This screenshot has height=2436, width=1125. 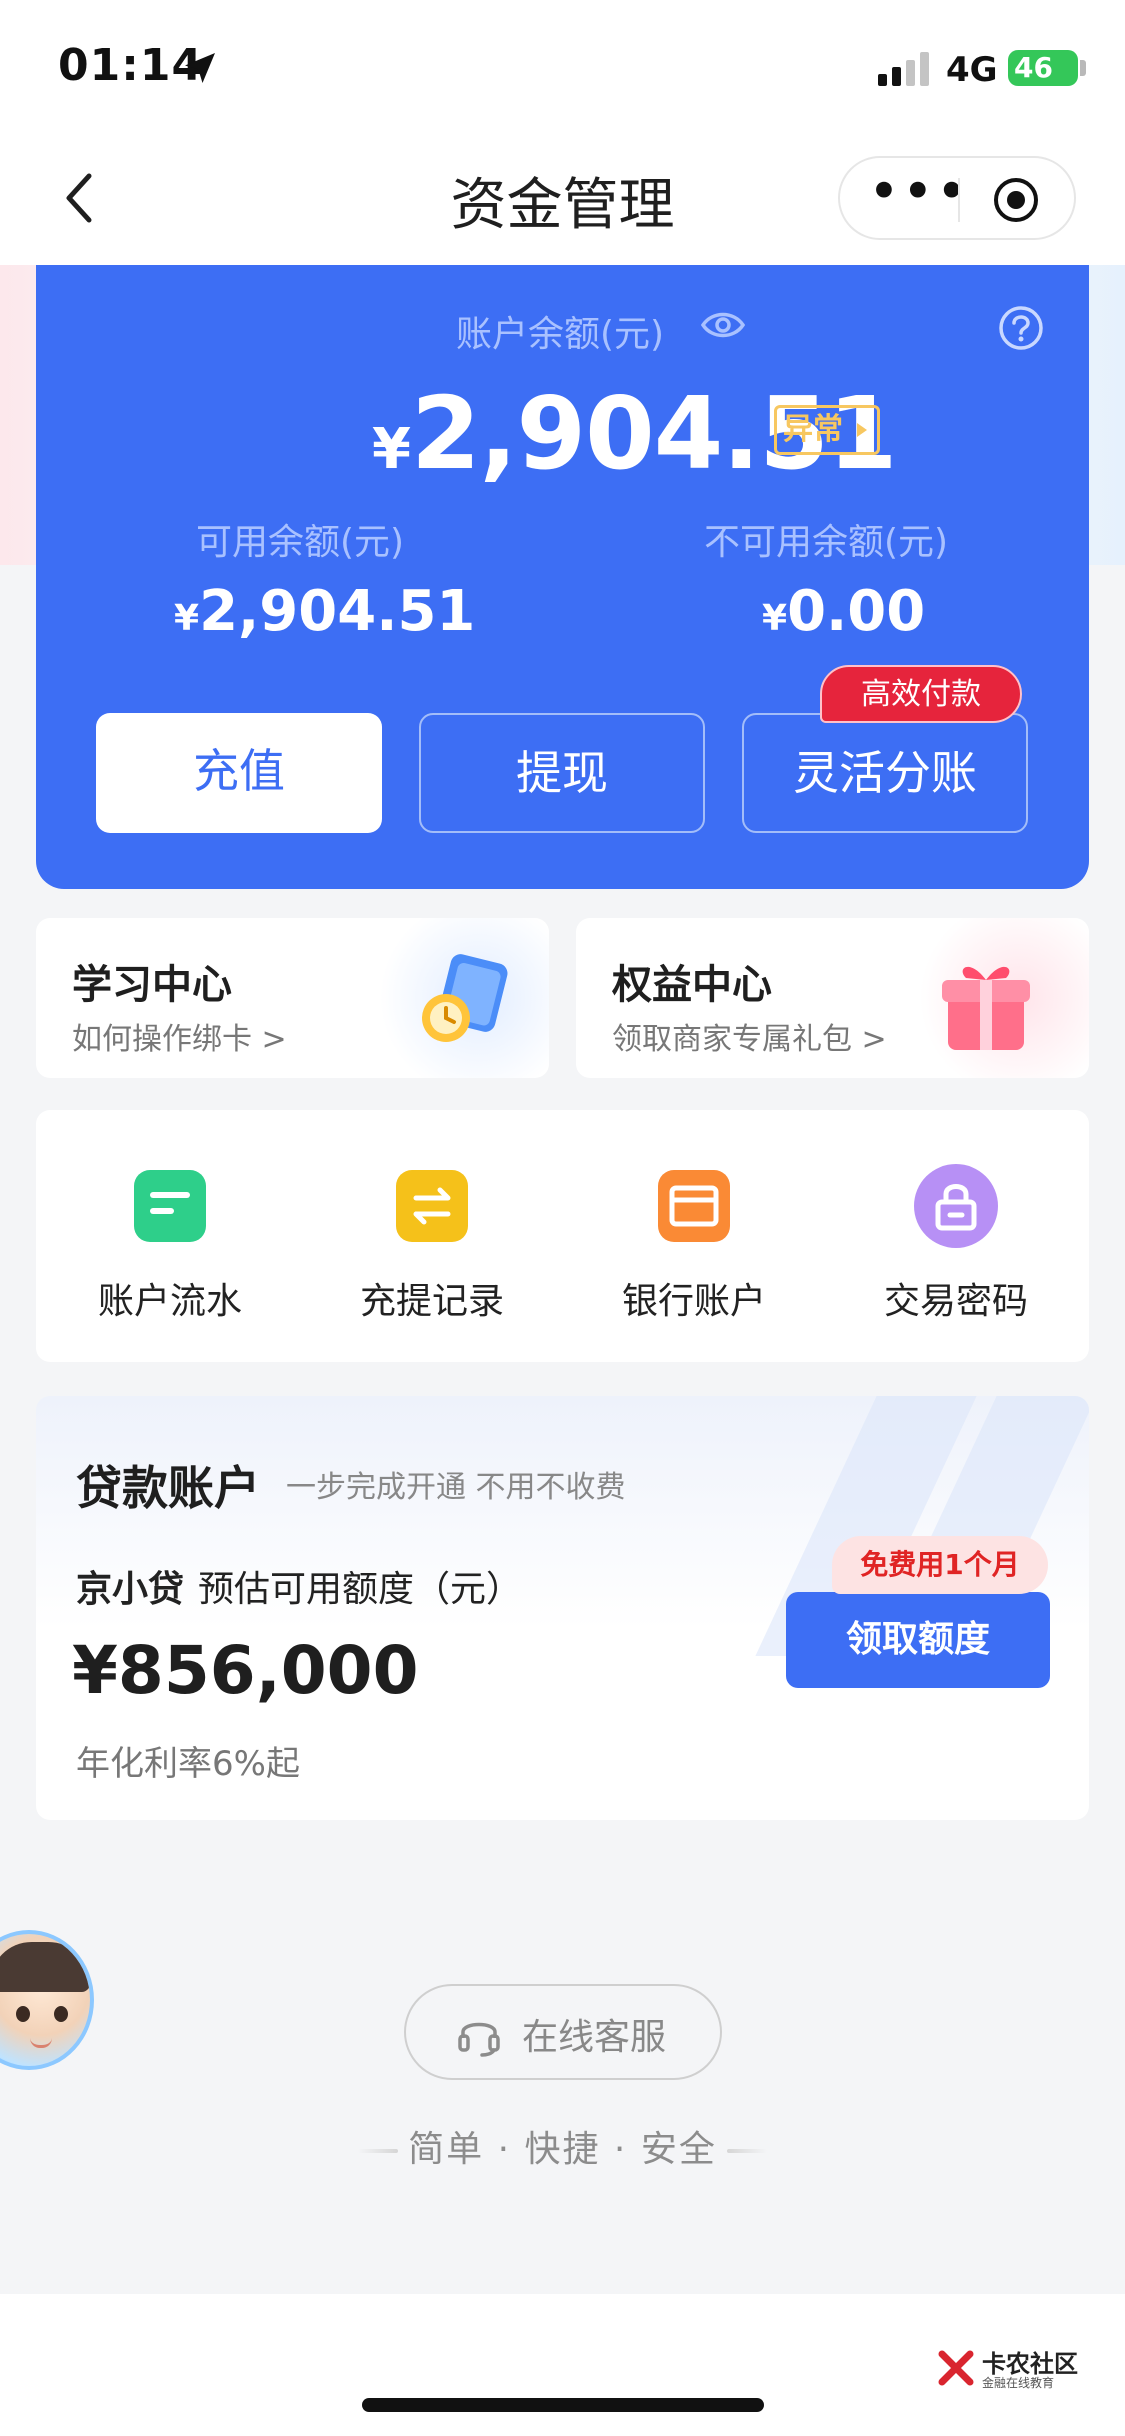 I want to click on watermark-subtitle: 金融在线教育, so click(x=1018, y=2383).